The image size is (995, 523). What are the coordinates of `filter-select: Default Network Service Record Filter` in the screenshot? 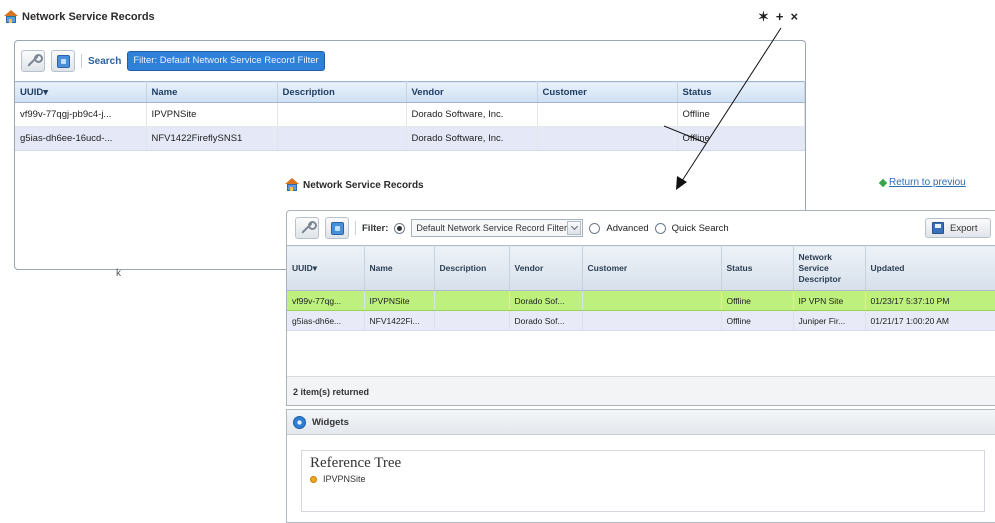 It's located at (497, 228).